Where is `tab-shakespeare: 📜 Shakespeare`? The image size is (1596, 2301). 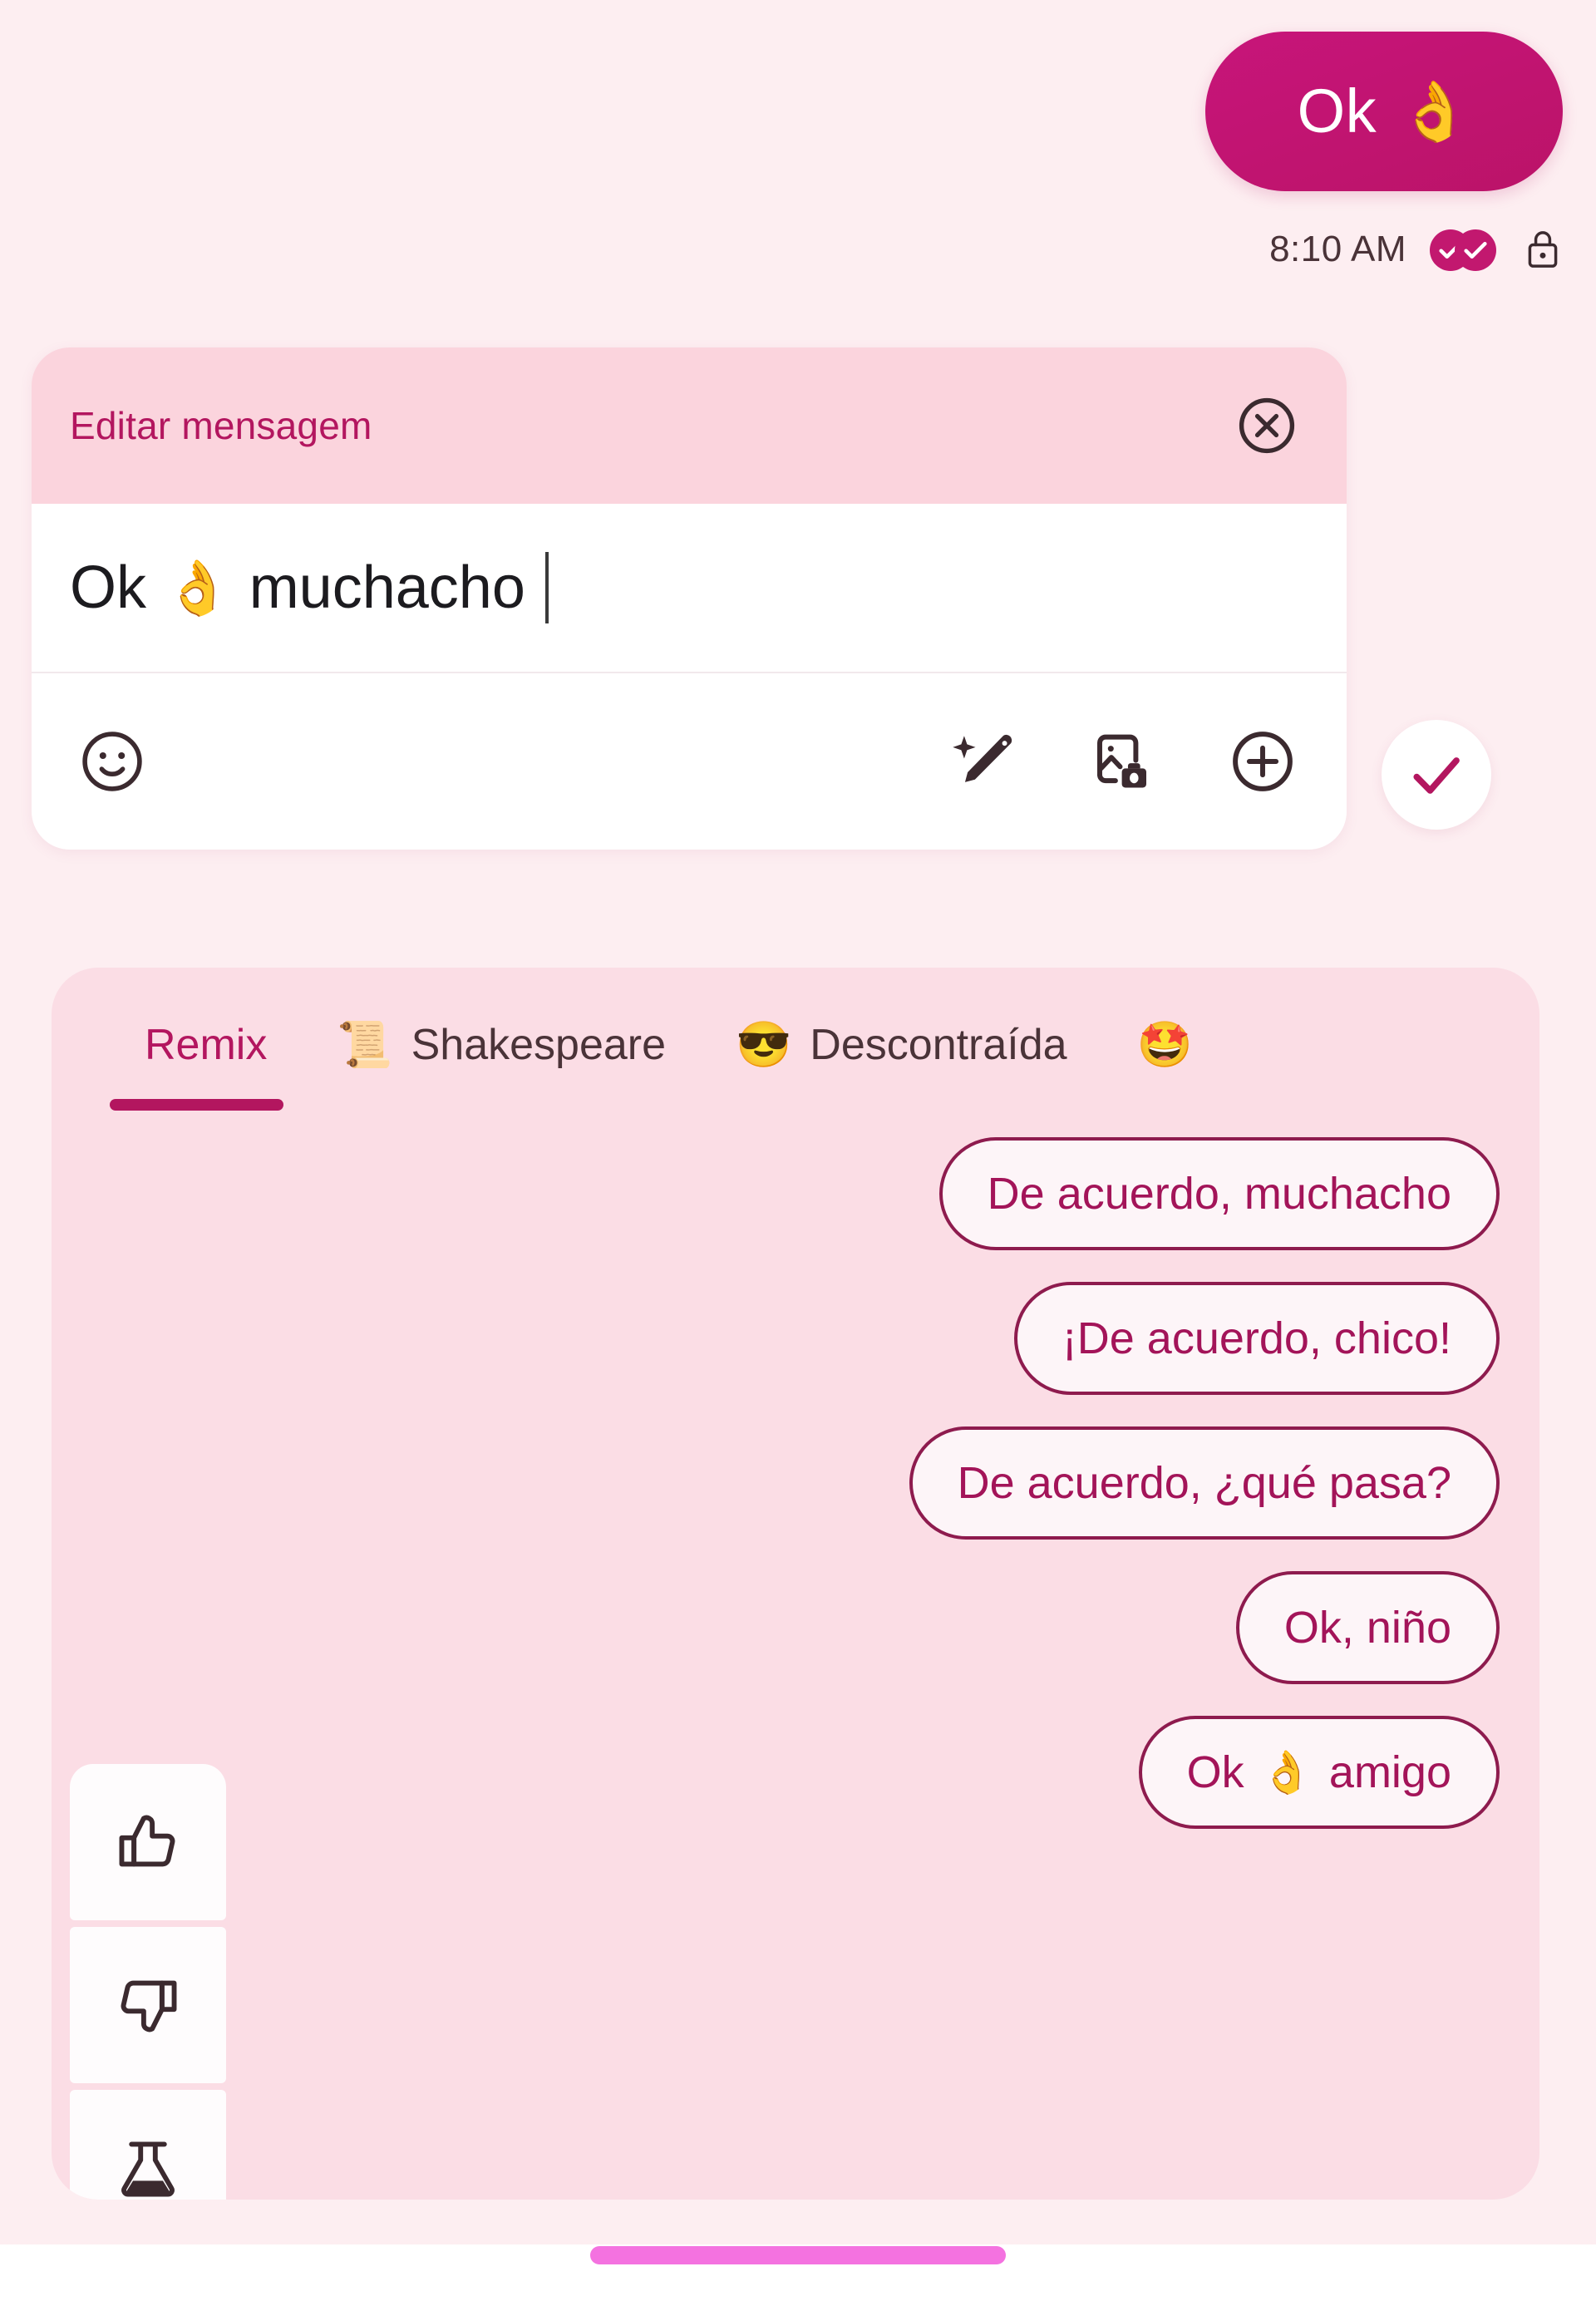
tab-shakespeare: 📜 Shakespeare is located at coordinates (501, 1045).